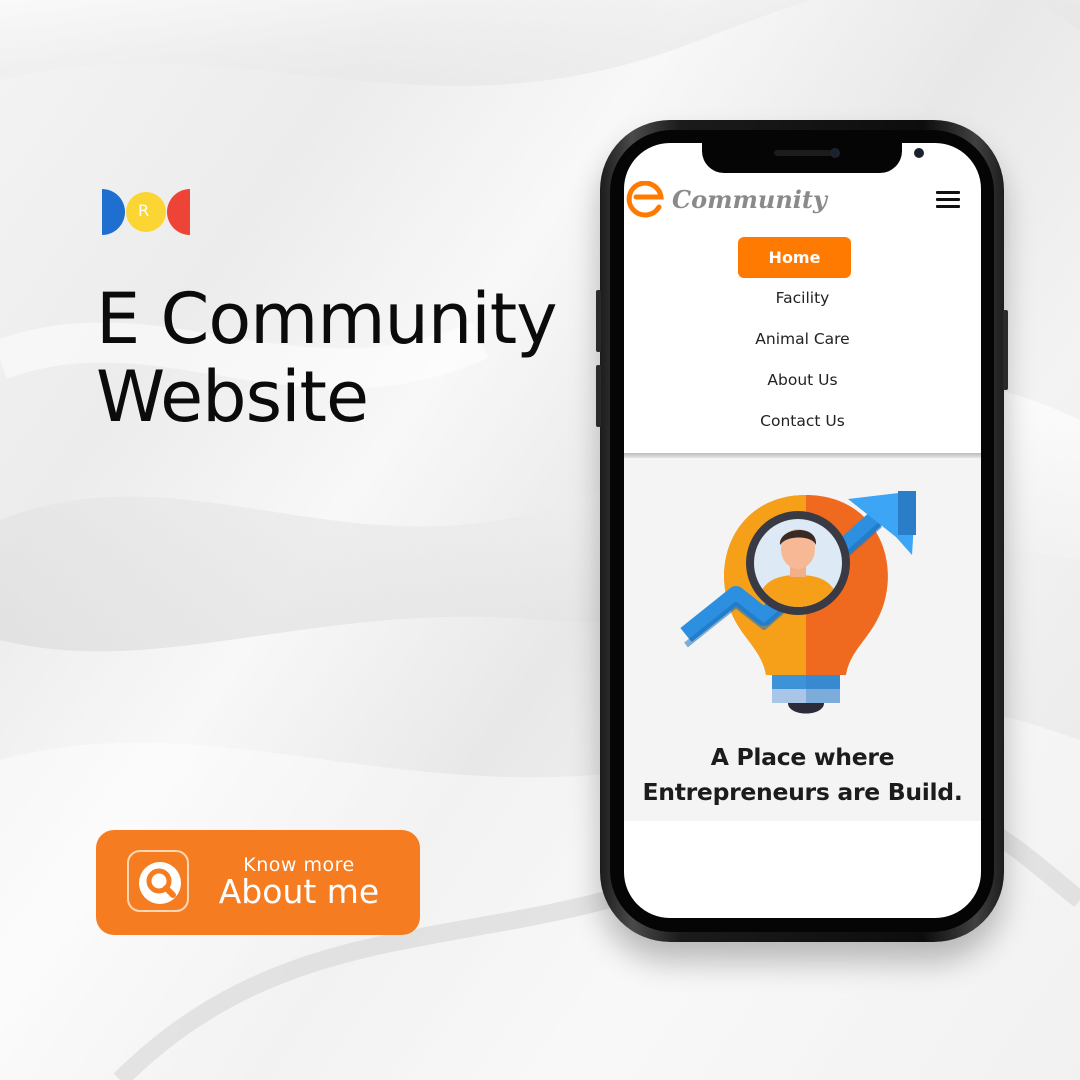  Describe the element at coordinates (802, 757) in the screenshot. I see `hero-tagline-line1: A Place where` at that location.